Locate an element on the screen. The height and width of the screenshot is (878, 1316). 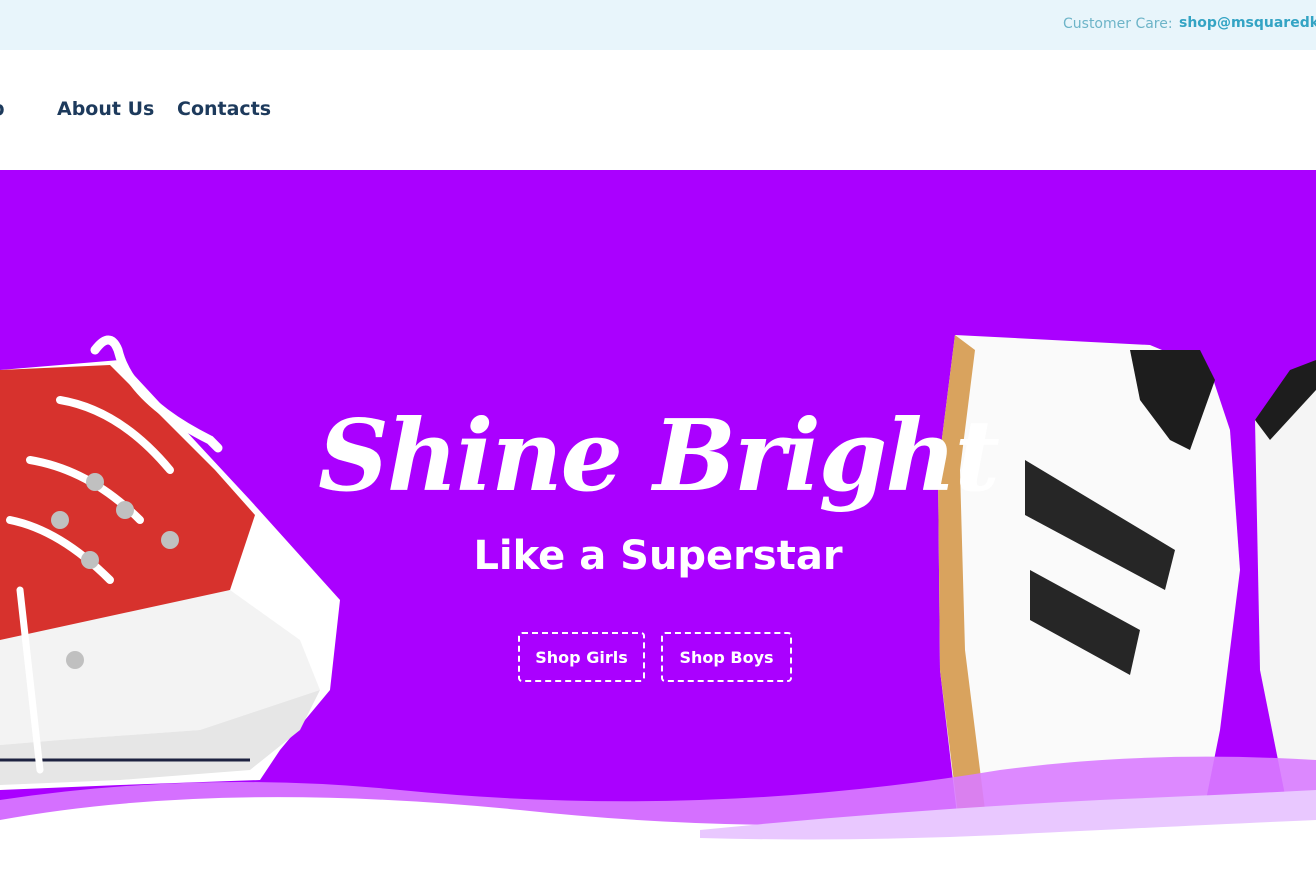
shop-boys-button: Shop Boys is located at coordinates (726, 657).